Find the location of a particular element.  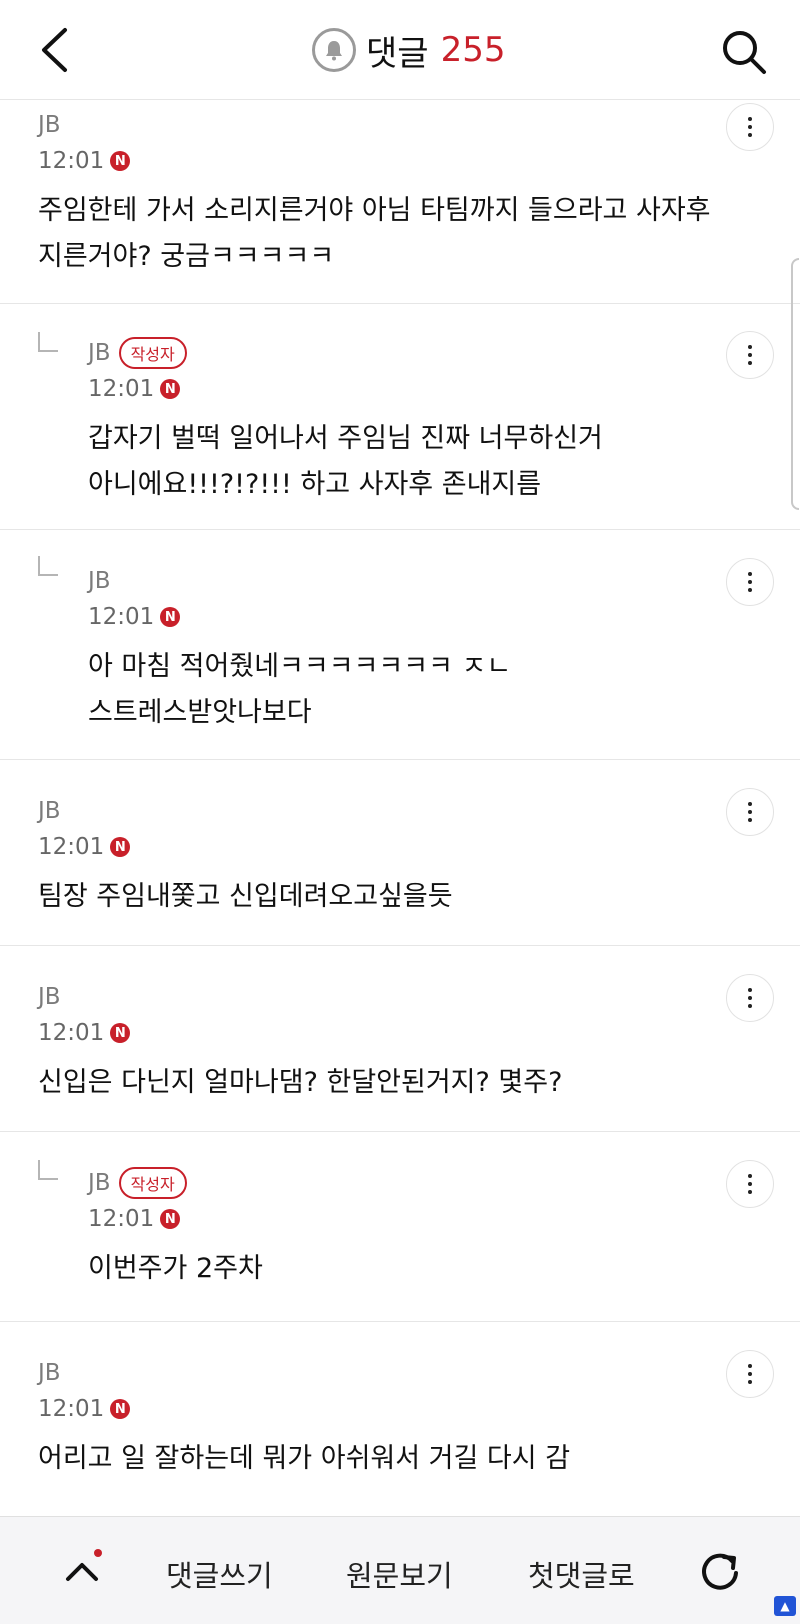

write-comment-button: 댓글쓰기 is located at coordinates (219, 1574).